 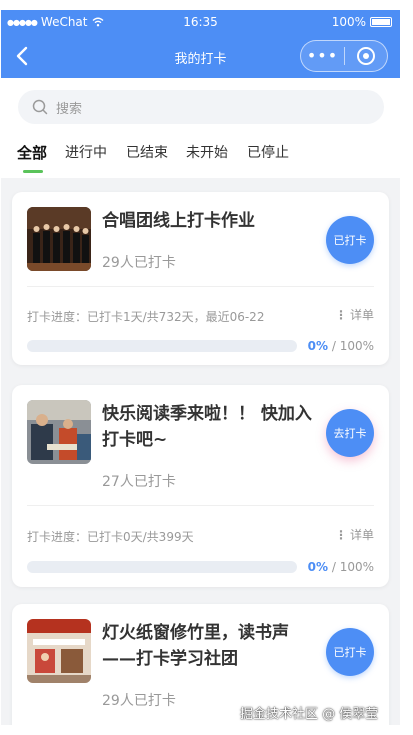 I want to click on status-right: 100%, so click(x=362, y=22).